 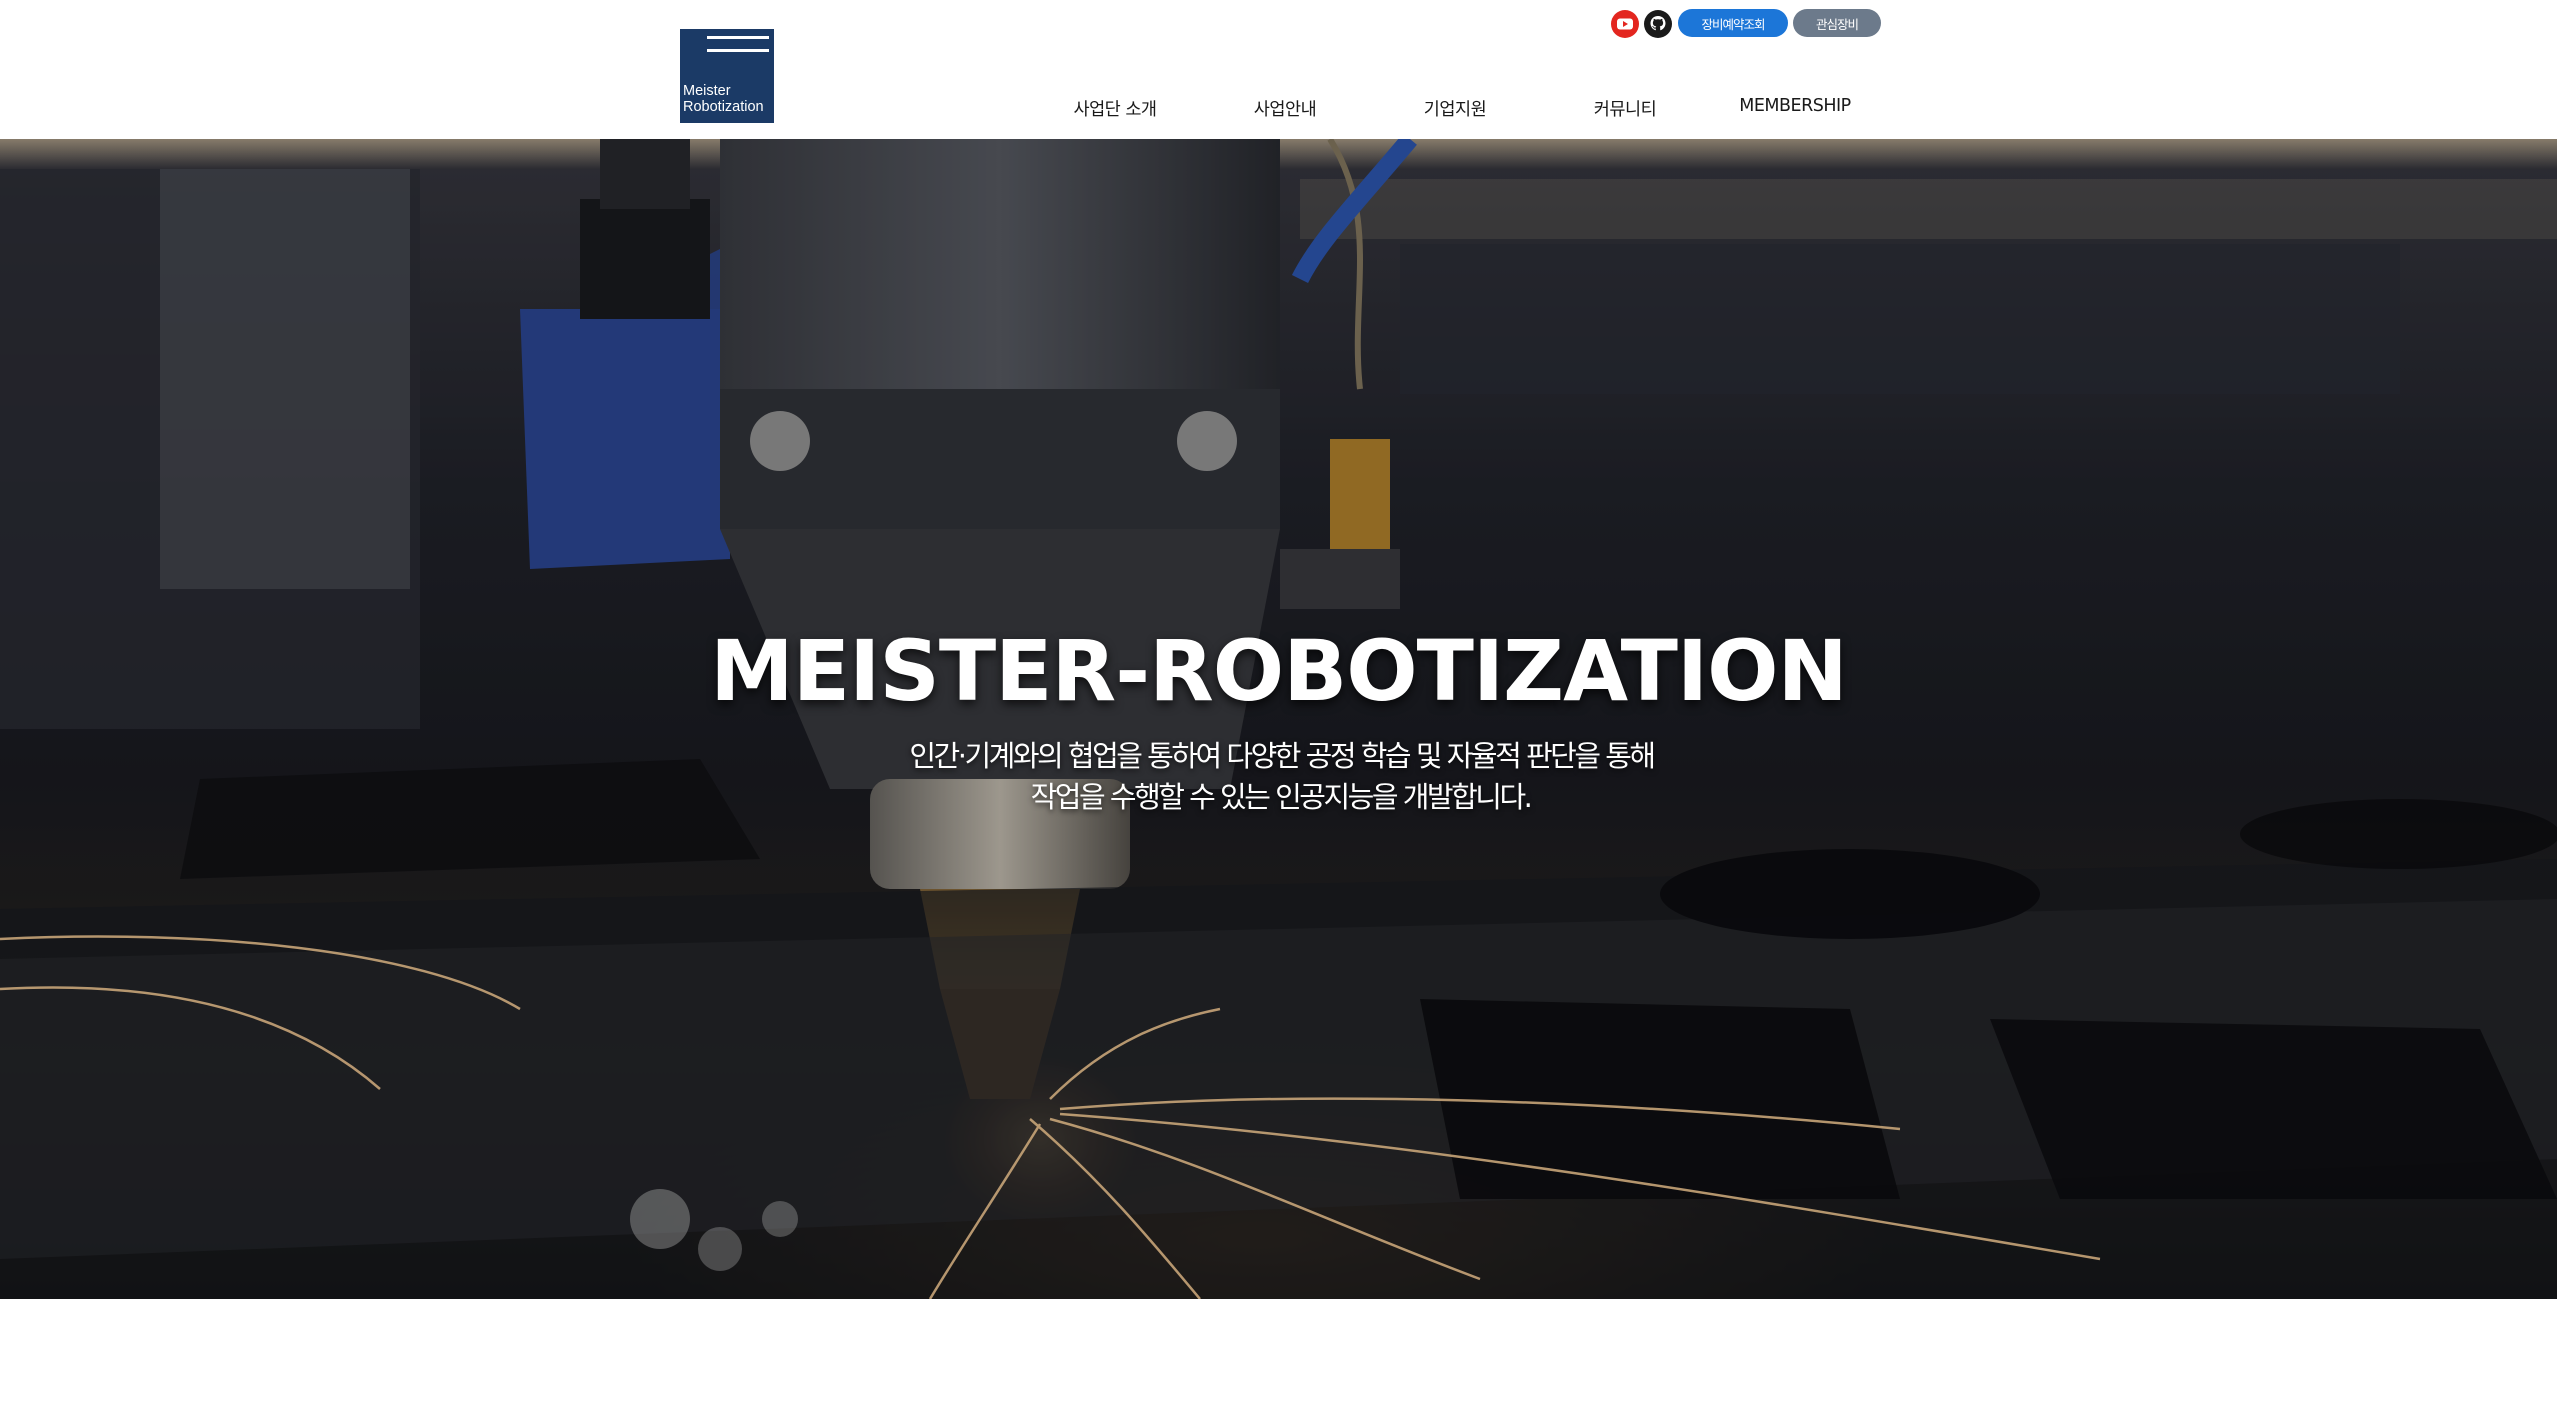 What do you see at coordinates (1837, 23) in the screenshot?
I see `interested-equipment-button: 관심장비` at bounding box center [1837, 23].